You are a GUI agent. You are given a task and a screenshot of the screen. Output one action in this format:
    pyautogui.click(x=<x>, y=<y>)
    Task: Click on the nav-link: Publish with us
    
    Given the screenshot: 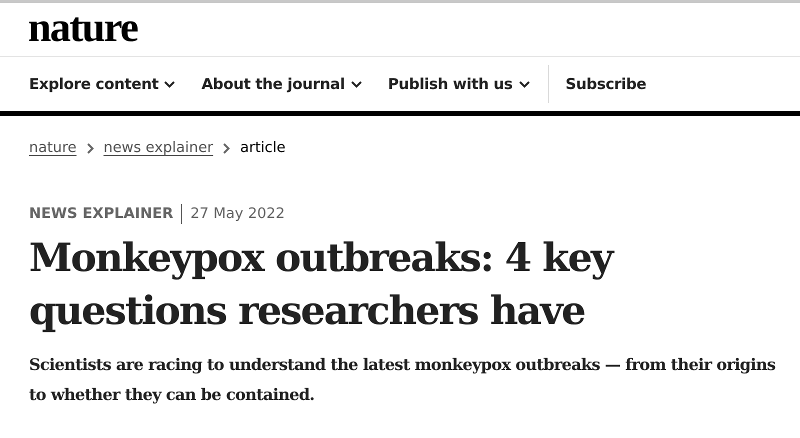 What is the action you would take?
    pyautogui.click(x=459, y=84)
    